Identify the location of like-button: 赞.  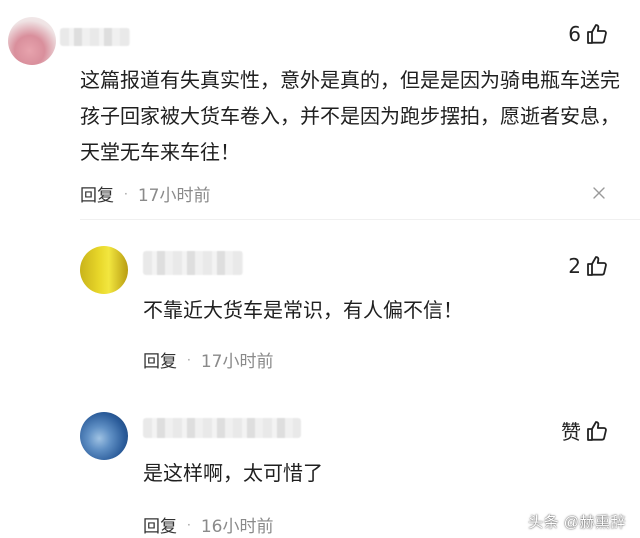
(585, 430).